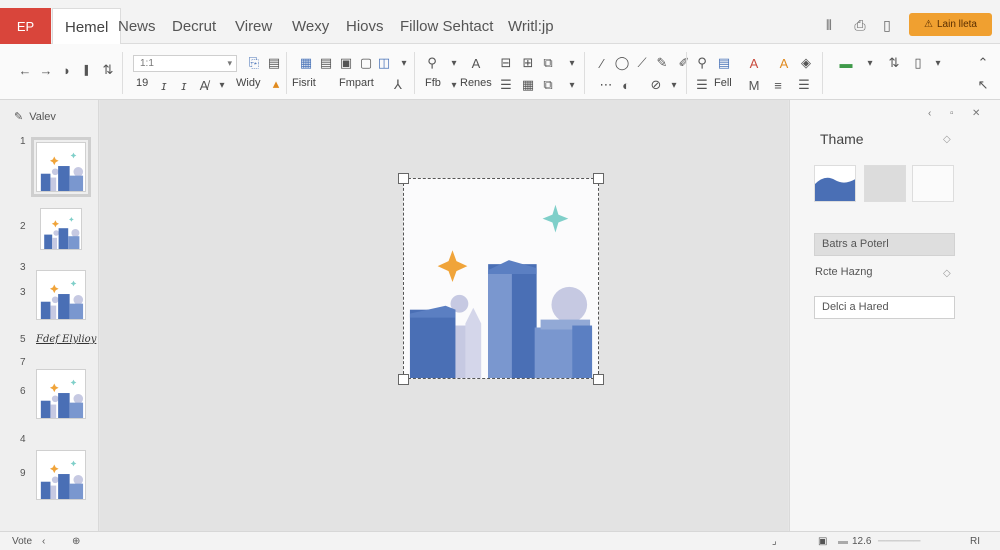 Image resolution: width=1000 pixels, height=550 pixels. I want to click on pen-icon: ✎, so click(662, 63).